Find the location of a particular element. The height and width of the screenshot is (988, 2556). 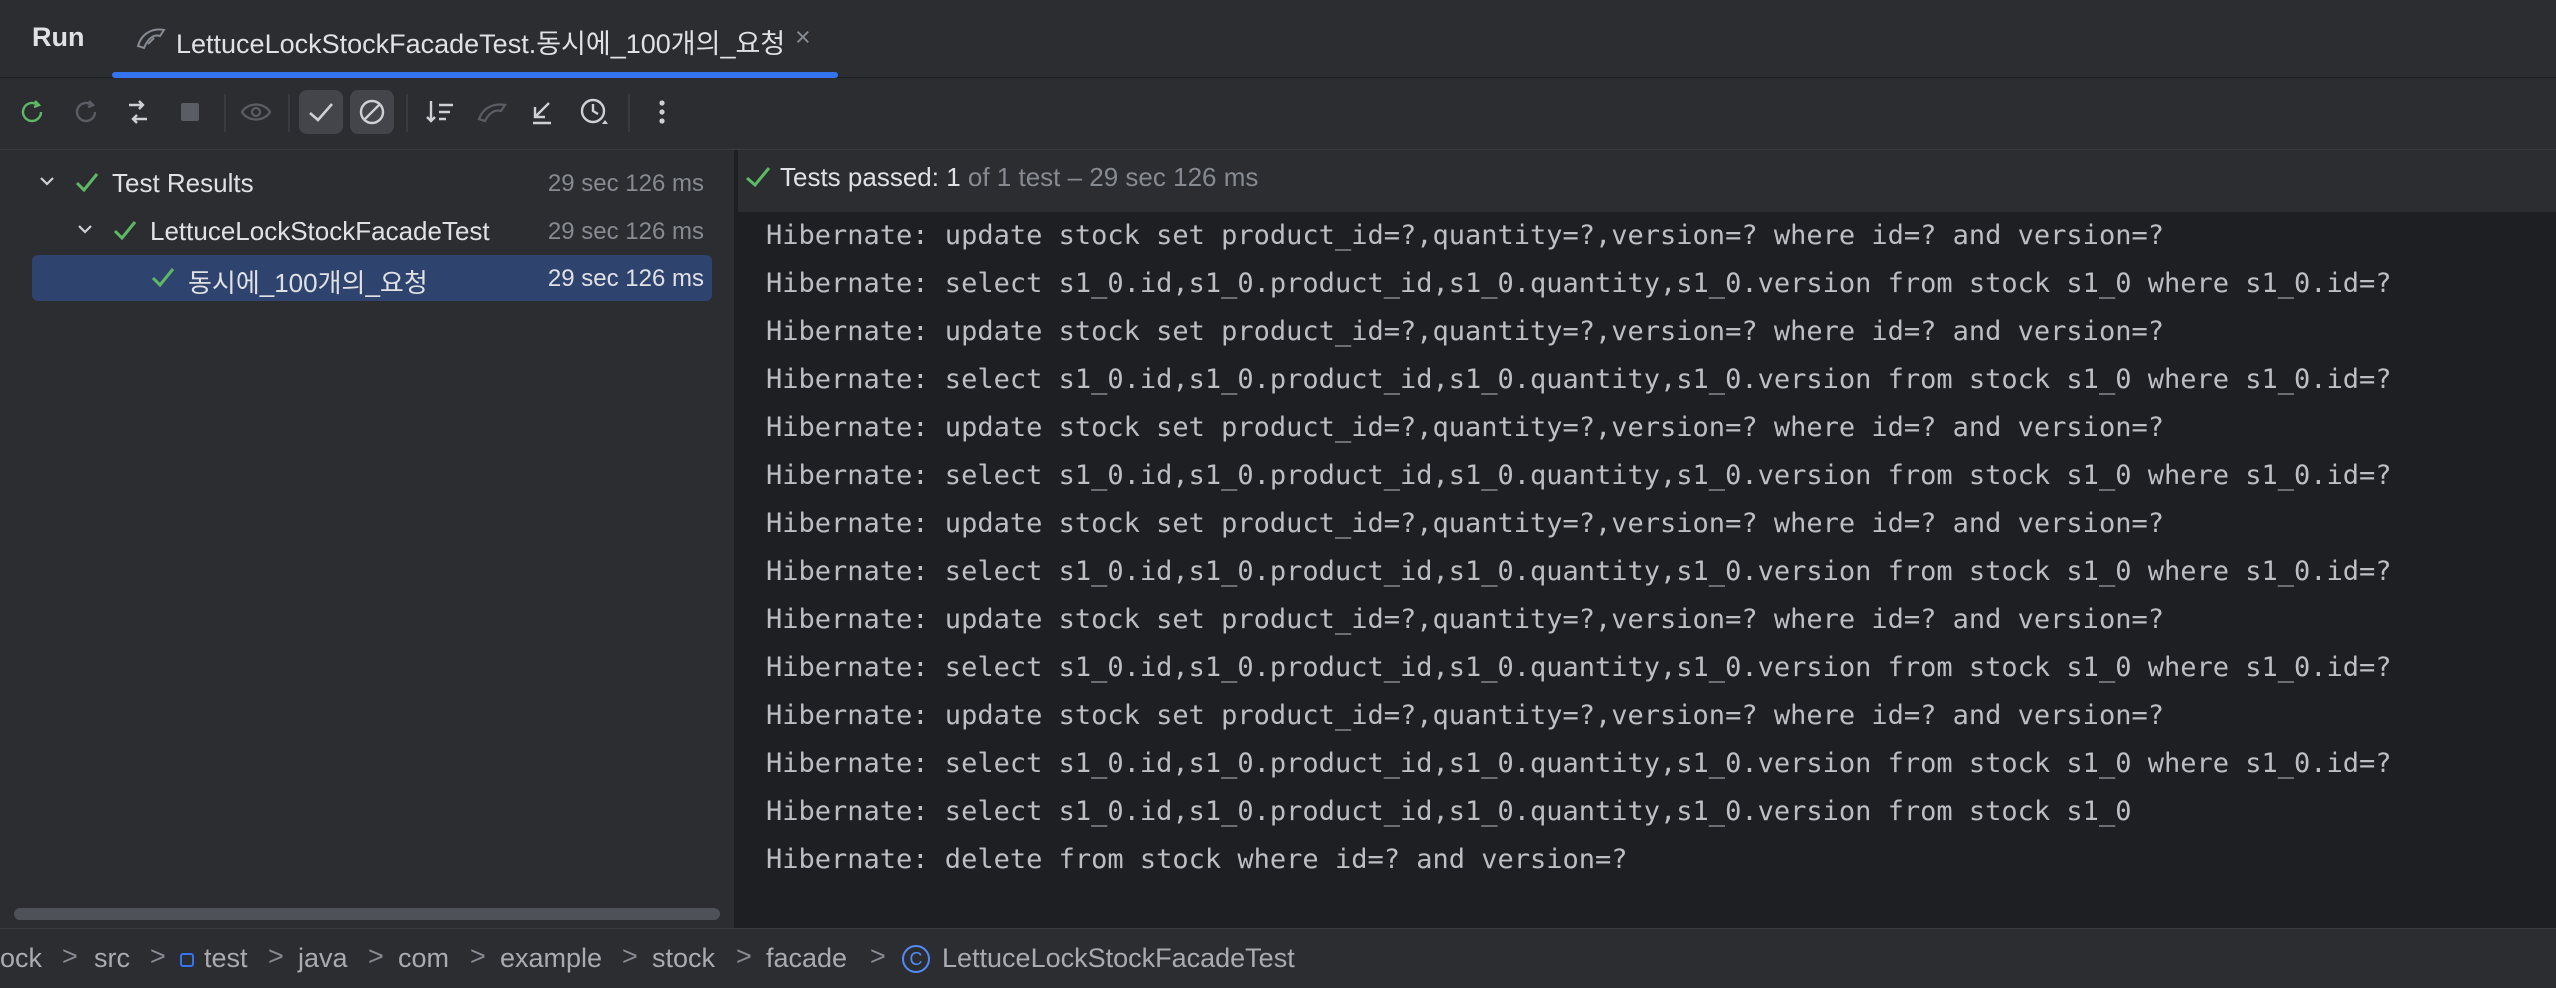

rerun-failed-icon is located at coordinates (86, 112).